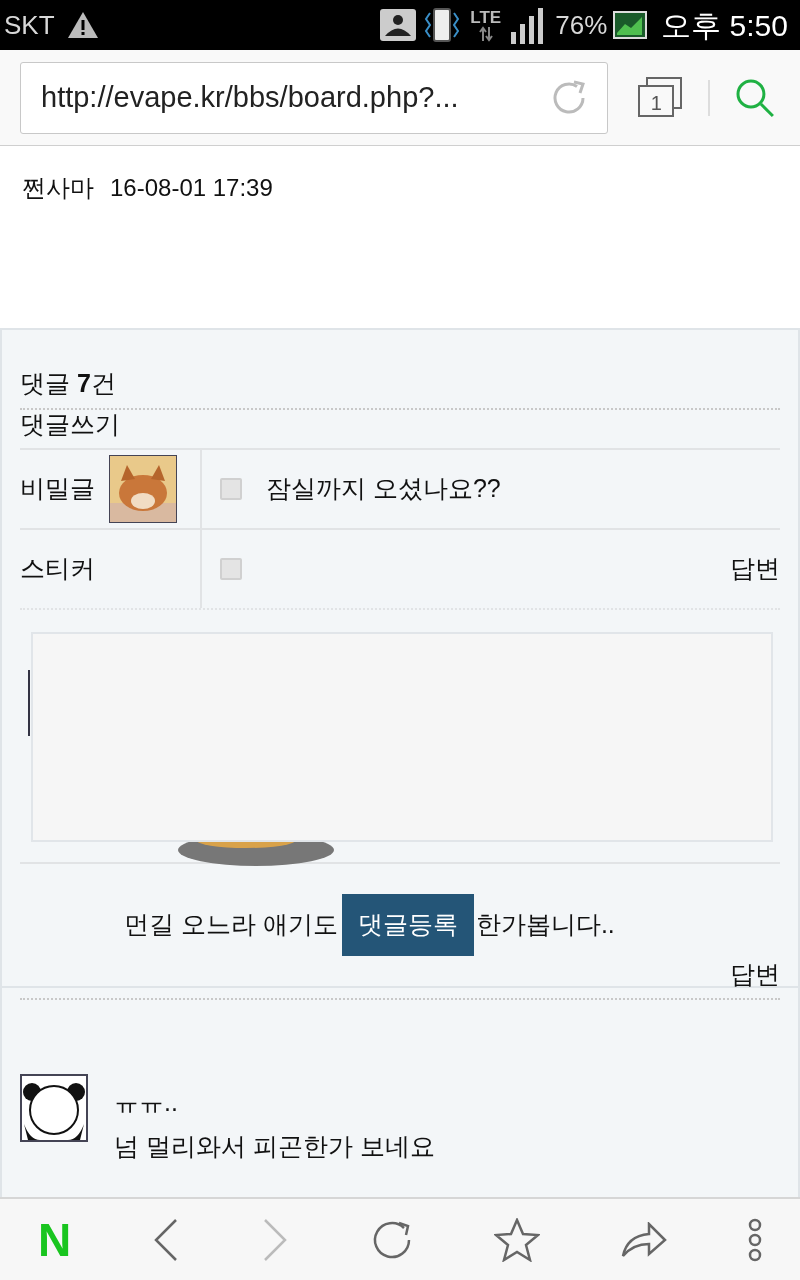  What do you see at coordinates (54, 1108) in the screenshot?
I see `avatar-icon` at bounding box center [54, 1108].